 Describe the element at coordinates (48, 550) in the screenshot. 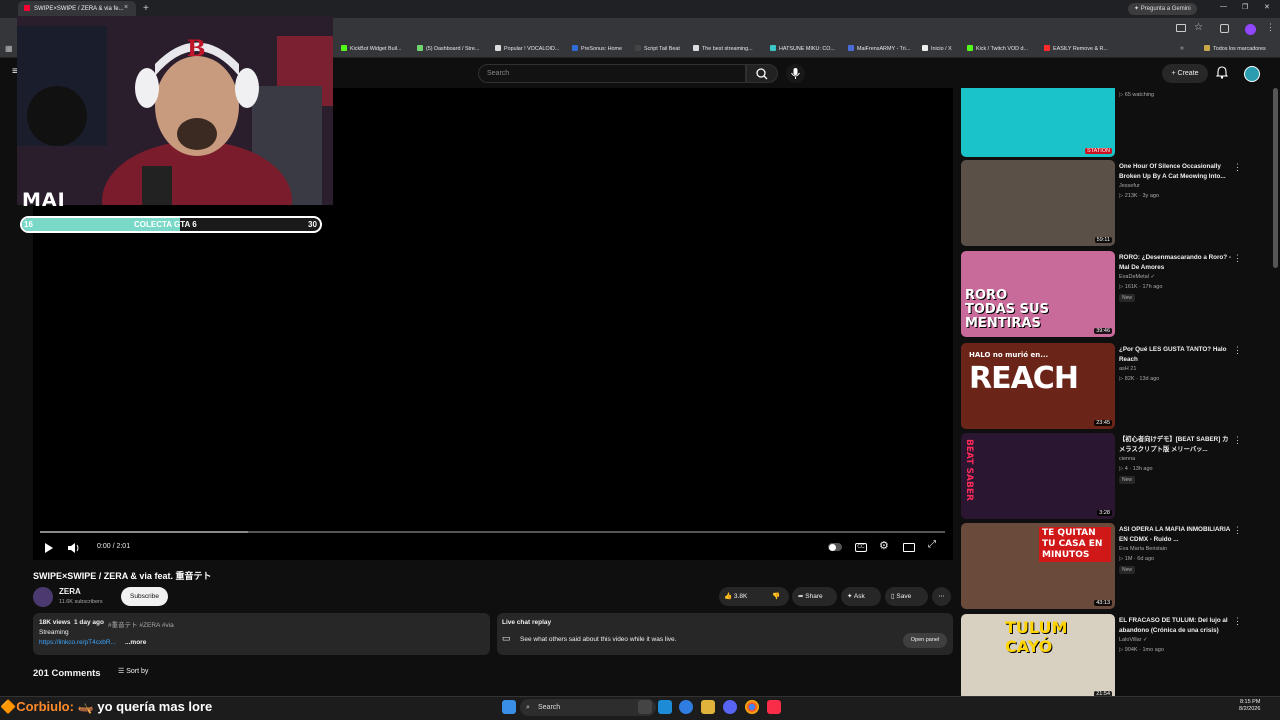

I see `play-button` at that location.